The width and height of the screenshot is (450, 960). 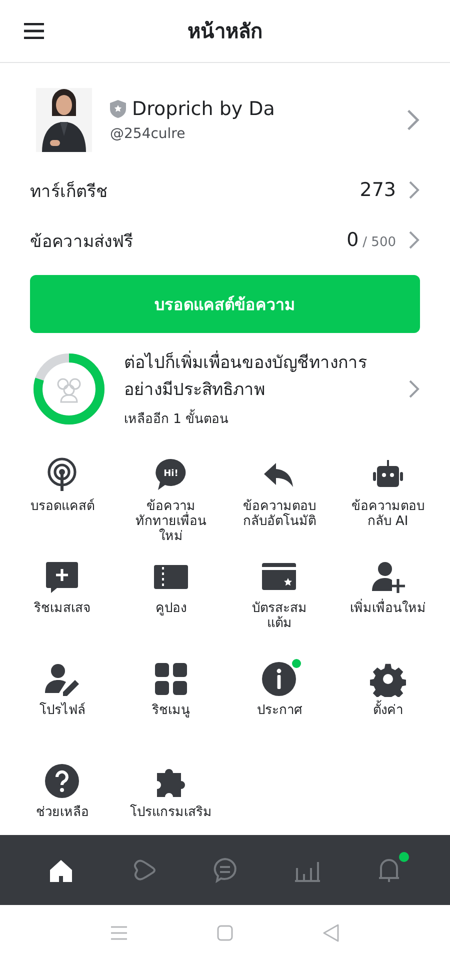 I want to click on feature-button: ริชเมนู, so click(x=170, y=700).